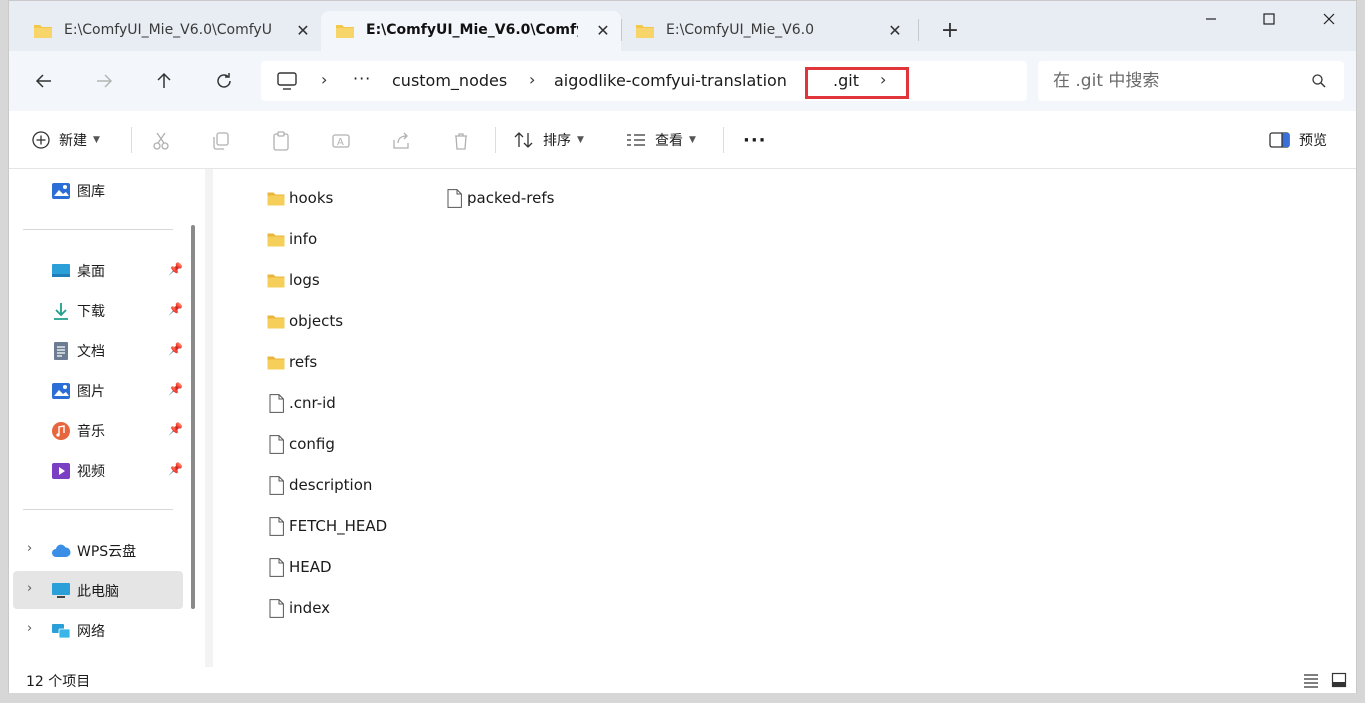 The height and width of the screenshot is (703, 1365). I want to click on forward-button, so click(104, 81).